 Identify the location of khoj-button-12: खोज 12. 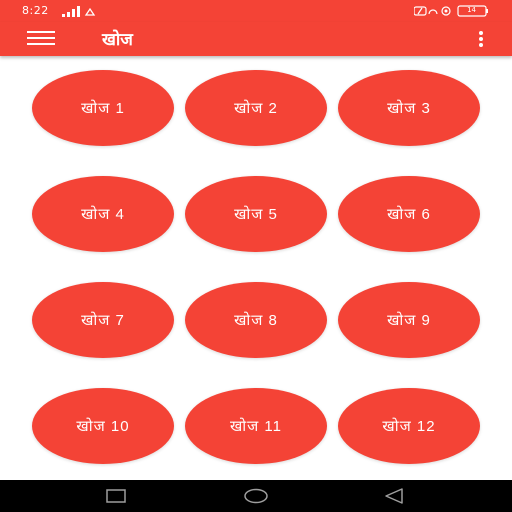
(409, 426).